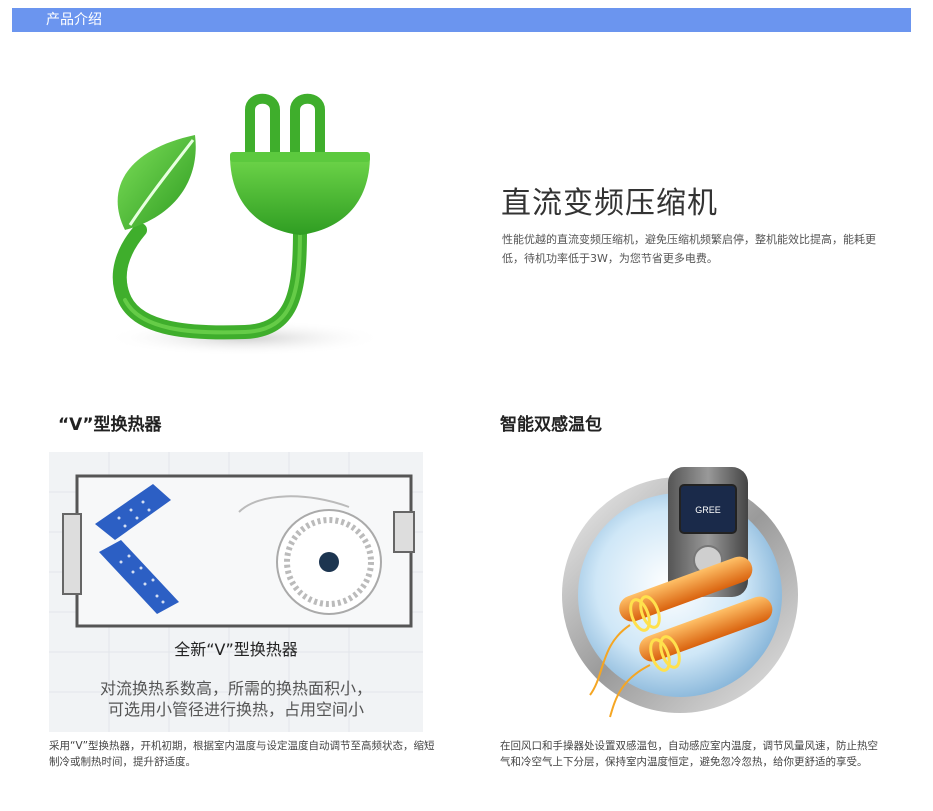 The width and height of the screenshot is (933, 811). What do you see at coordinates (609, 203) in the screenshot?
I see `hero-feature-title: 直流变频压缩机` at bounding box center [609, 203].